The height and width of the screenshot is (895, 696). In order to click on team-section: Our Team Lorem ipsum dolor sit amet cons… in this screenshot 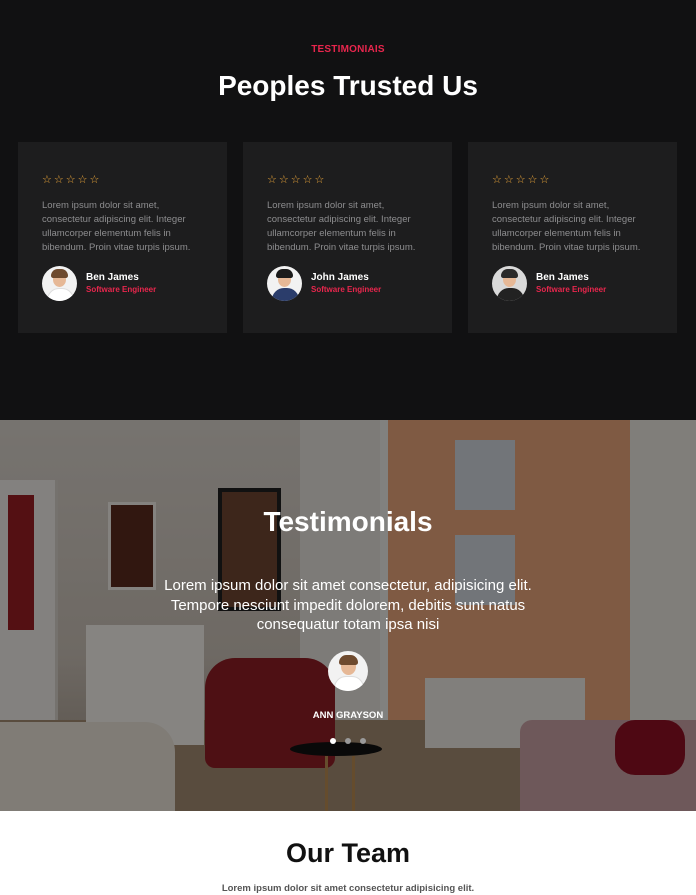, I will do `click(348, 853)`.